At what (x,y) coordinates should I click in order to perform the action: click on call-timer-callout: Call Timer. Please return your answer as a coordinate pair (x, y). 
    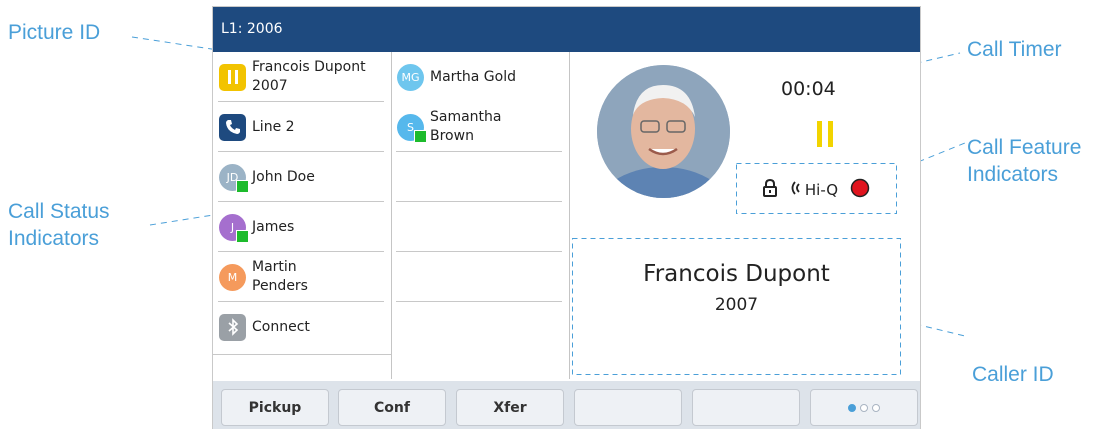
    Looking at the image, I should click on (1014, 49).